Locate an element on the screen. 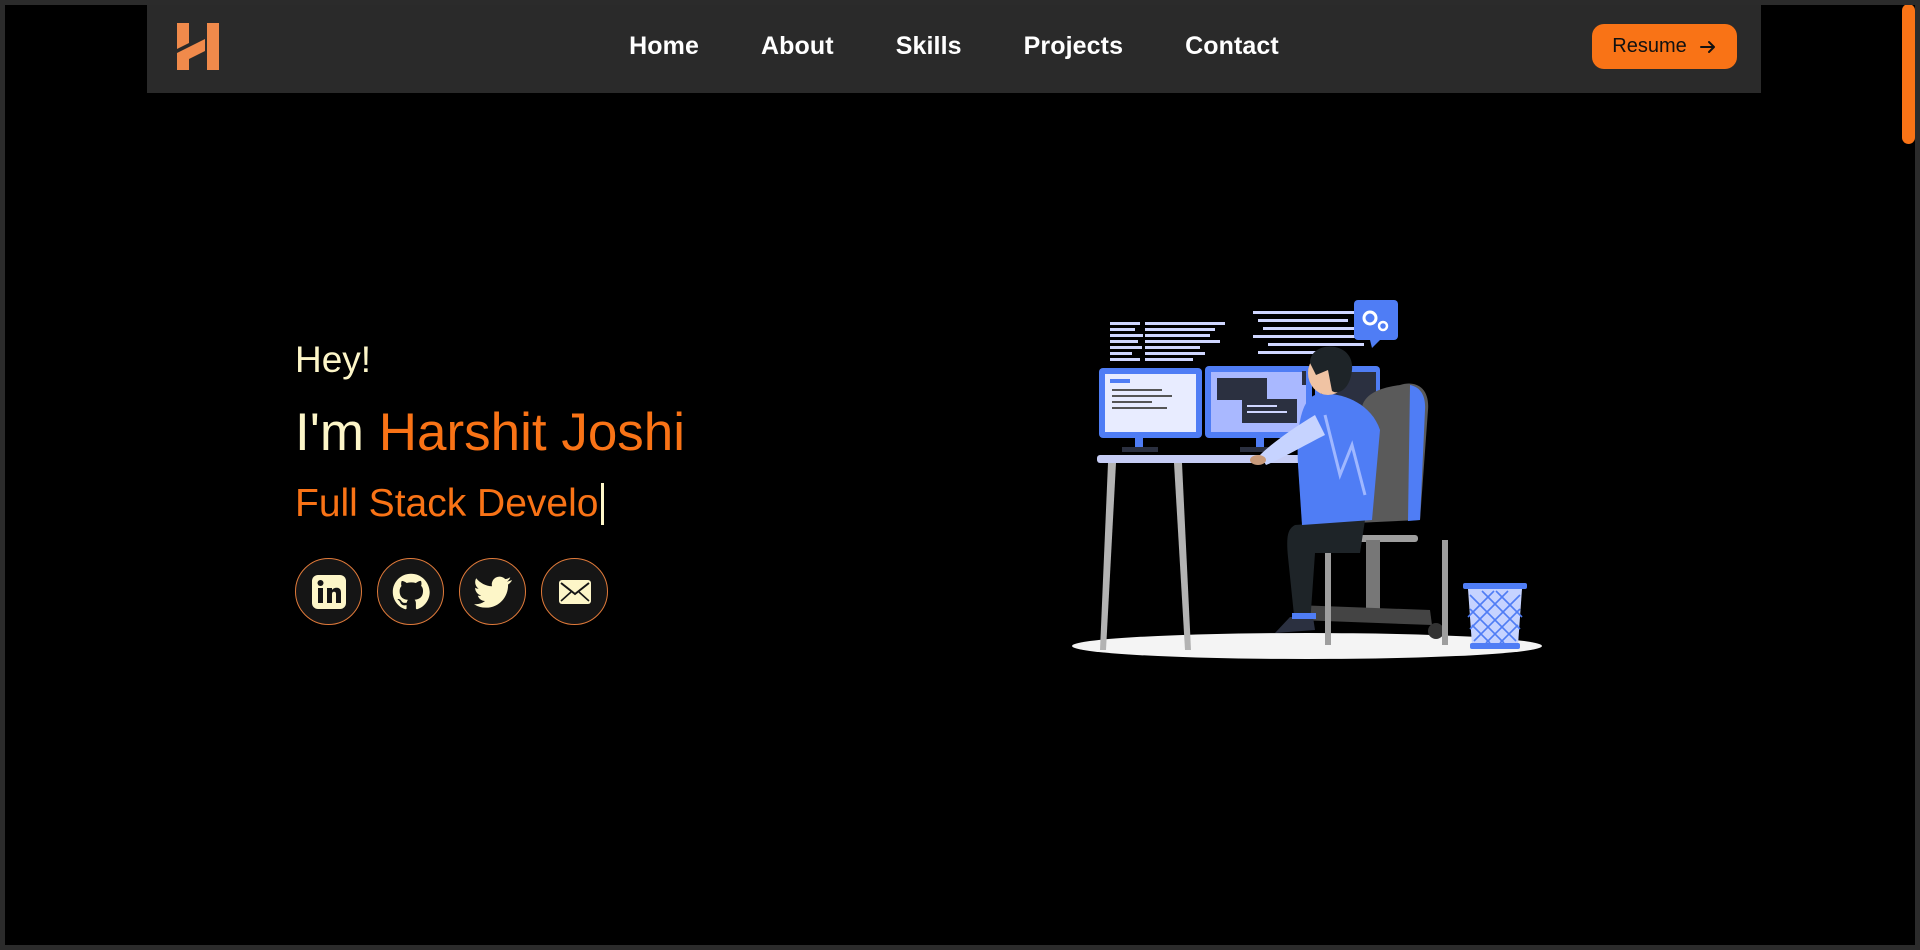 This screenshot has height=950, width=1920. twitter-link is located at coordinates (492, 591).